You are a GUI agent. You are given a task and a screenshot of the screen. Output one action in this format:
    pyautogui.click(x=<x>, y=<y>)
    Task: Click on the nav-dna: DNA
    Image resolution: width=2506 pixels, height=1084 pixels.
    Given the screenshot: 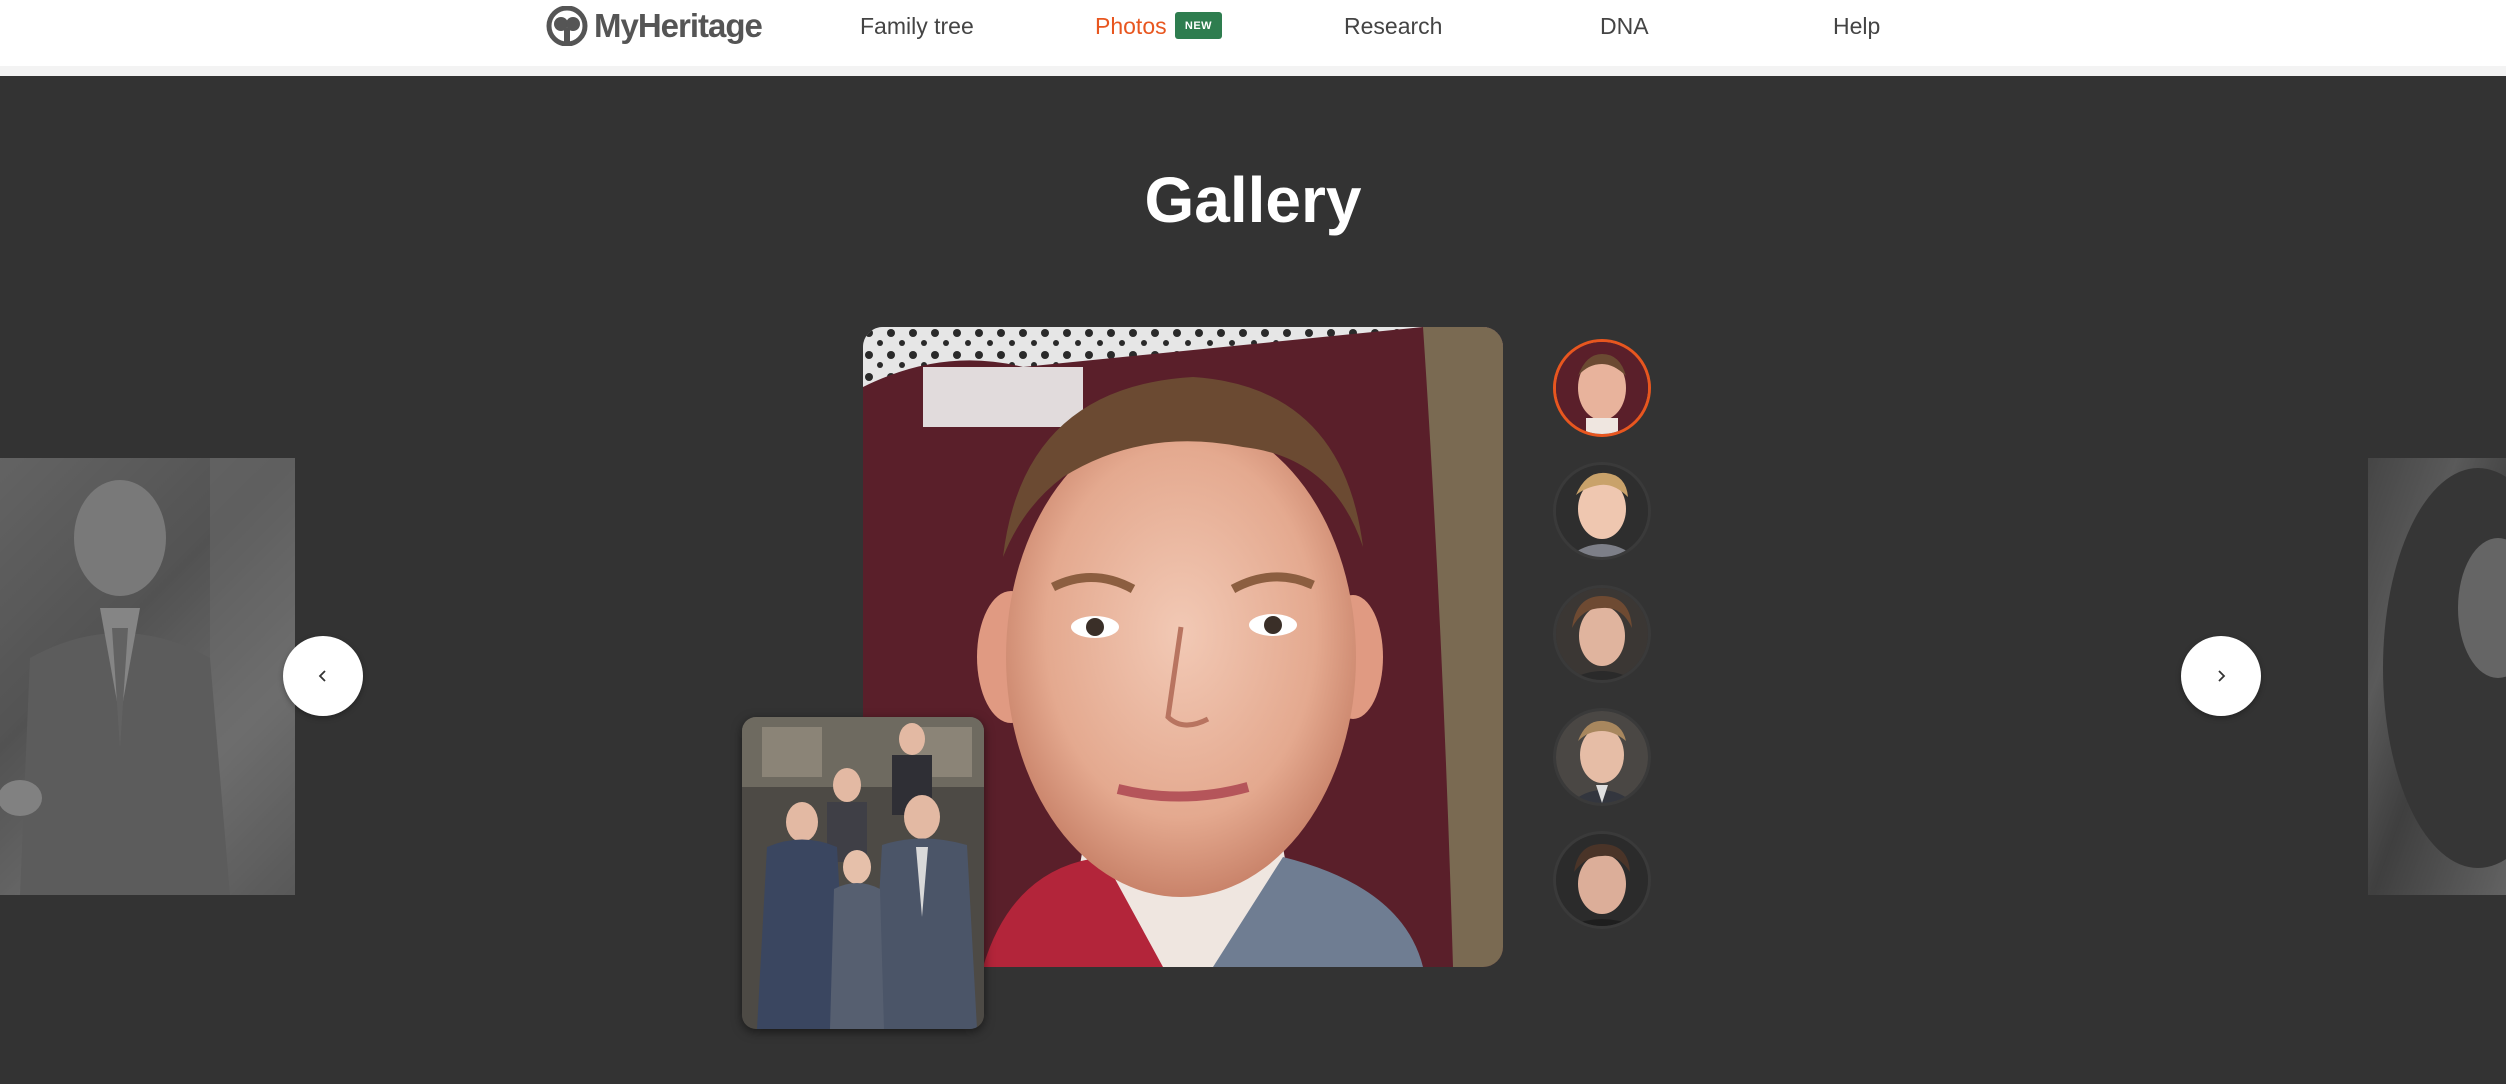 What is the action you would take?
    pyautogui.click(x=1624, y=26)
    